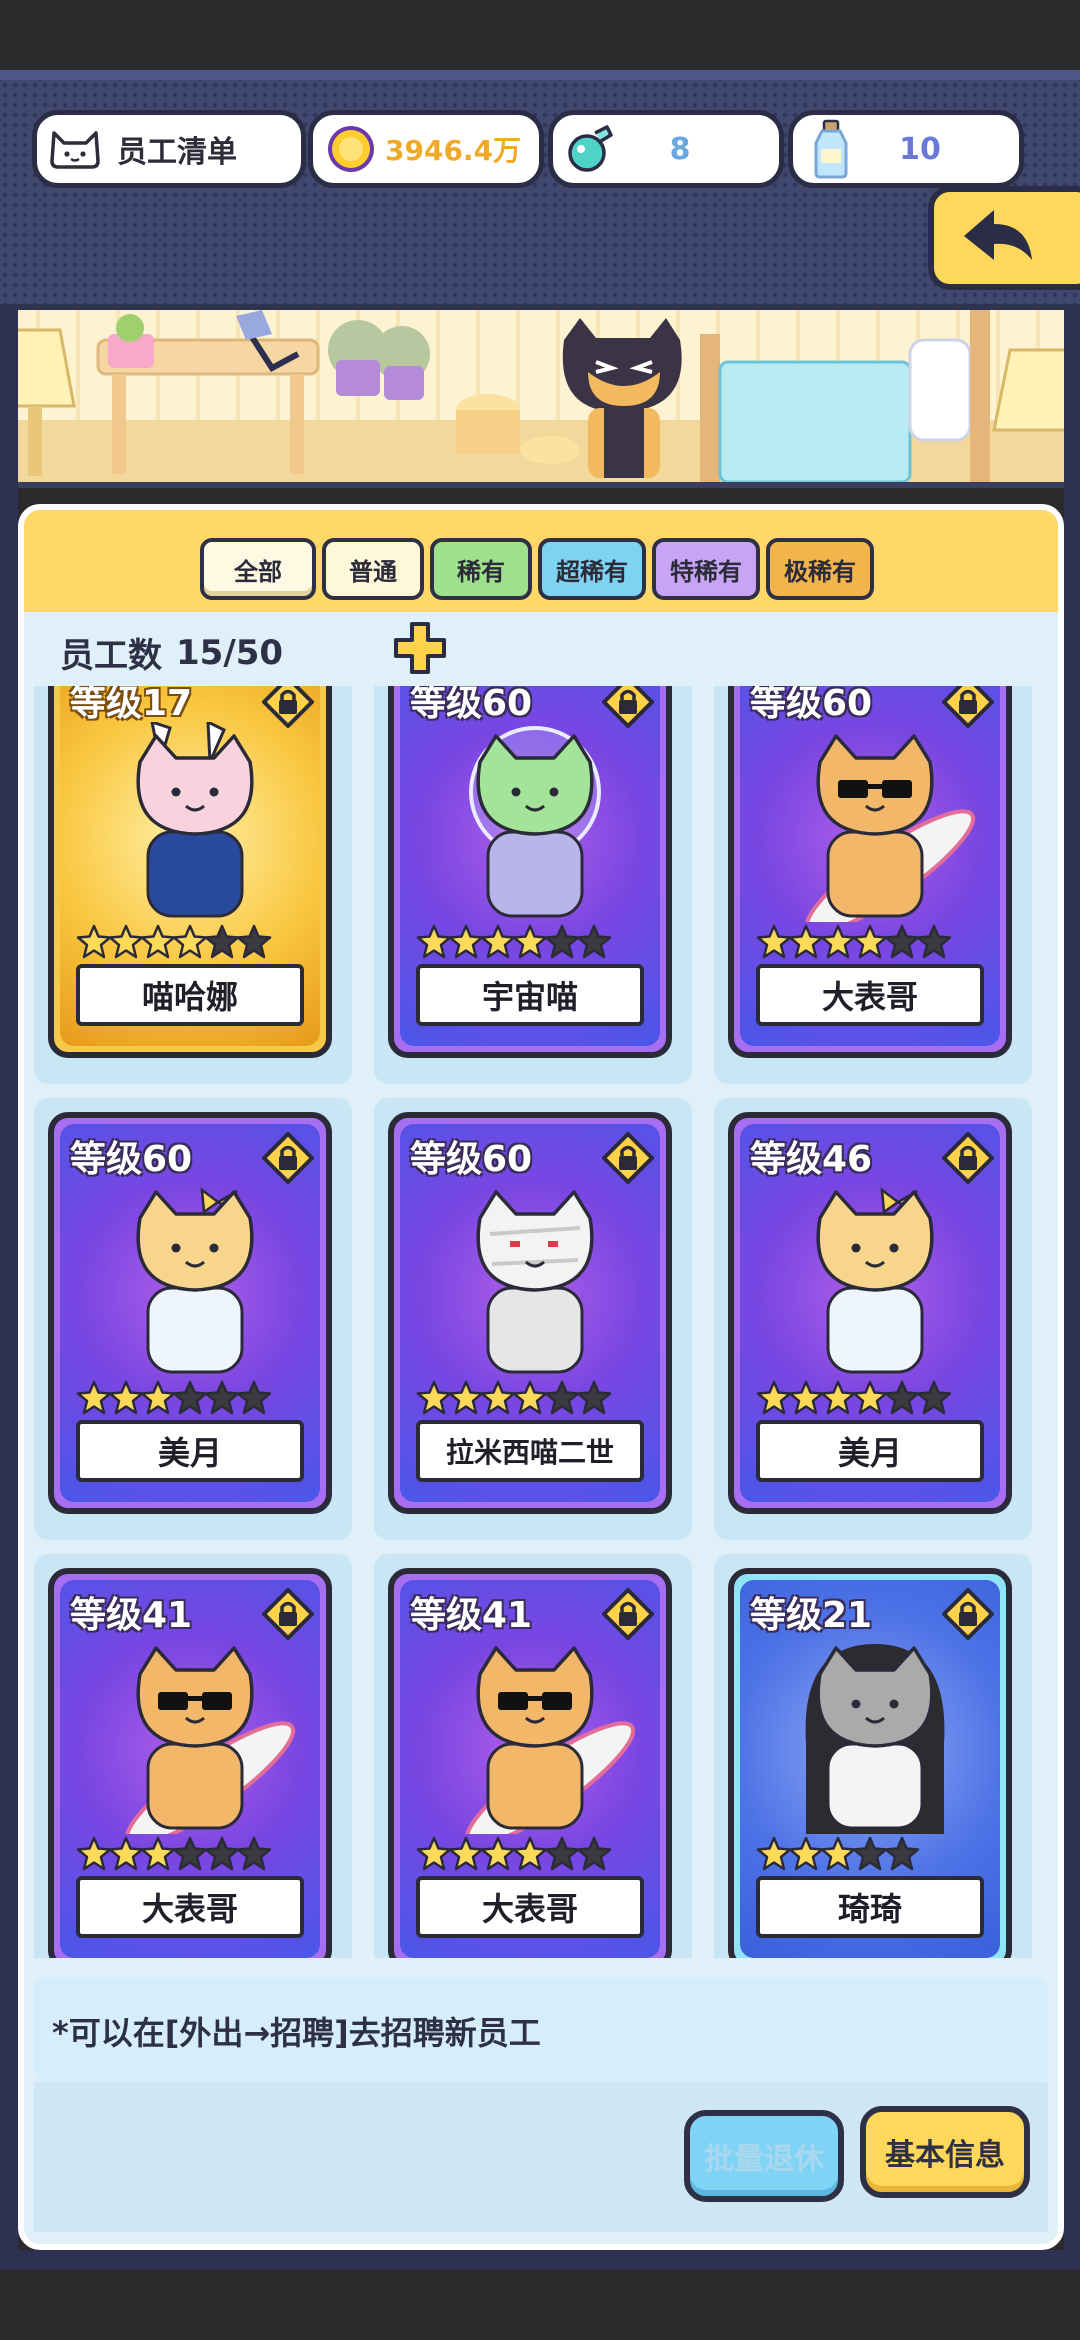  Describe the element at coordinates (190, 995) in the screenshot. I see `card-name: 喵哈娜` at that location.